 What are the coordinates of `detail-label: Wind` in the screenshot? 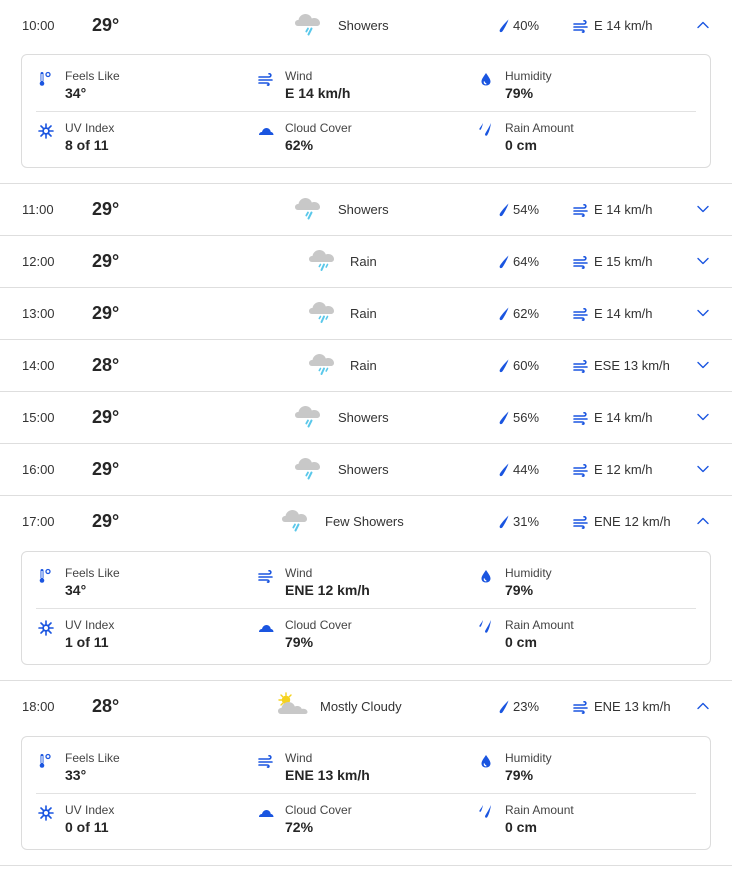 It's located at (299, 758).